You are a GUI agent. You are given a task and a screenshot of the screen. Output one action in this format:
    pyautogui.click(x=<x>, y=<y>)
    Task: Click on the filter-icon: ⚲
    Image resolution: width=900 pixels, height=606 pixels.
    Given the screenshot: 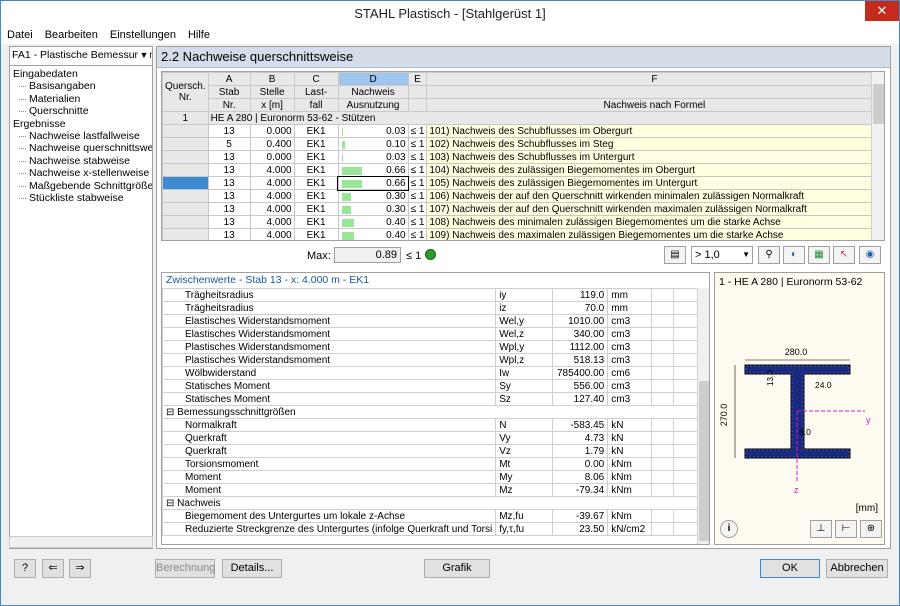 What is the action you would take?
    pyautogui.click(x=769, y=255)
    